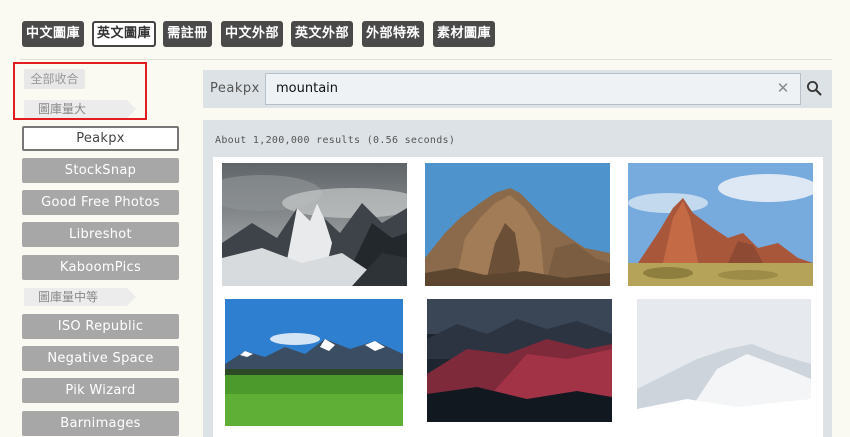  Describe the element at coordinates (335, 140) in the screenshot. I see `results-stats: About 1,200,000 results (0.56 seconds)` at that location.